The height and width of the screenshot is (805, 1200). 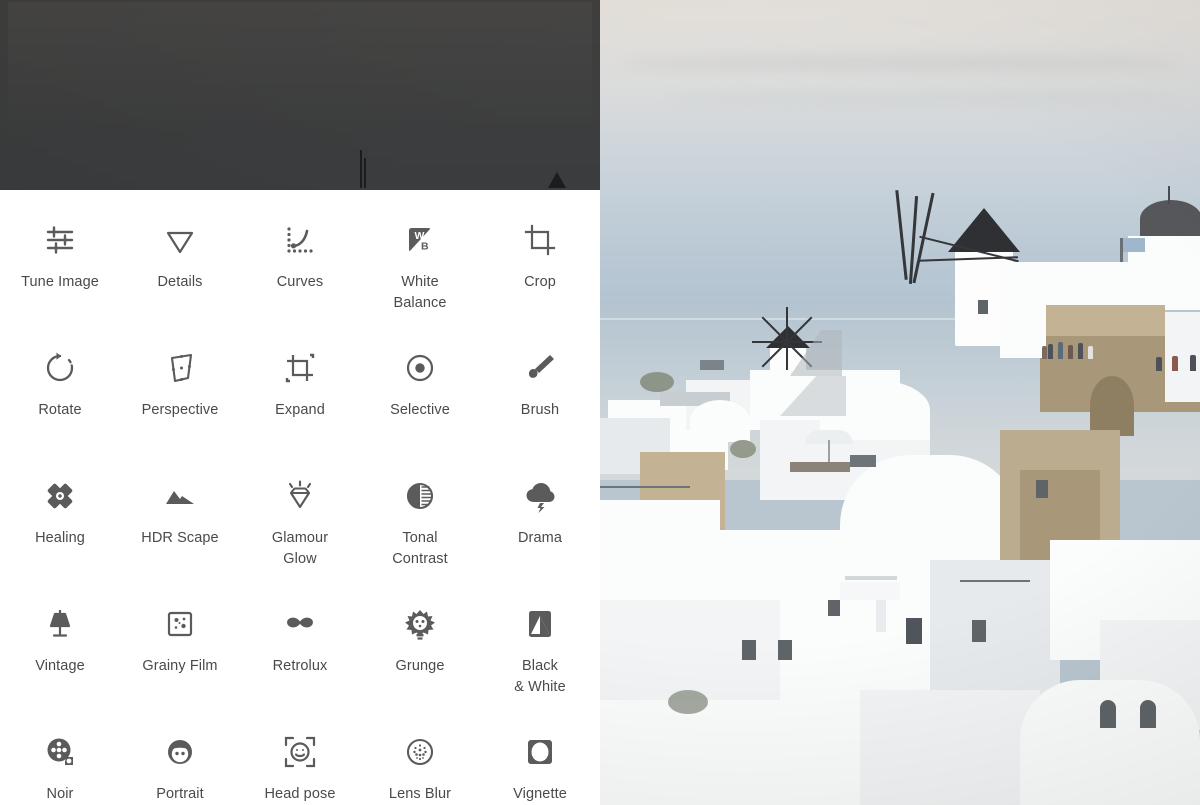 I want to click on tool-label: Details, so click(x=180, y=282).